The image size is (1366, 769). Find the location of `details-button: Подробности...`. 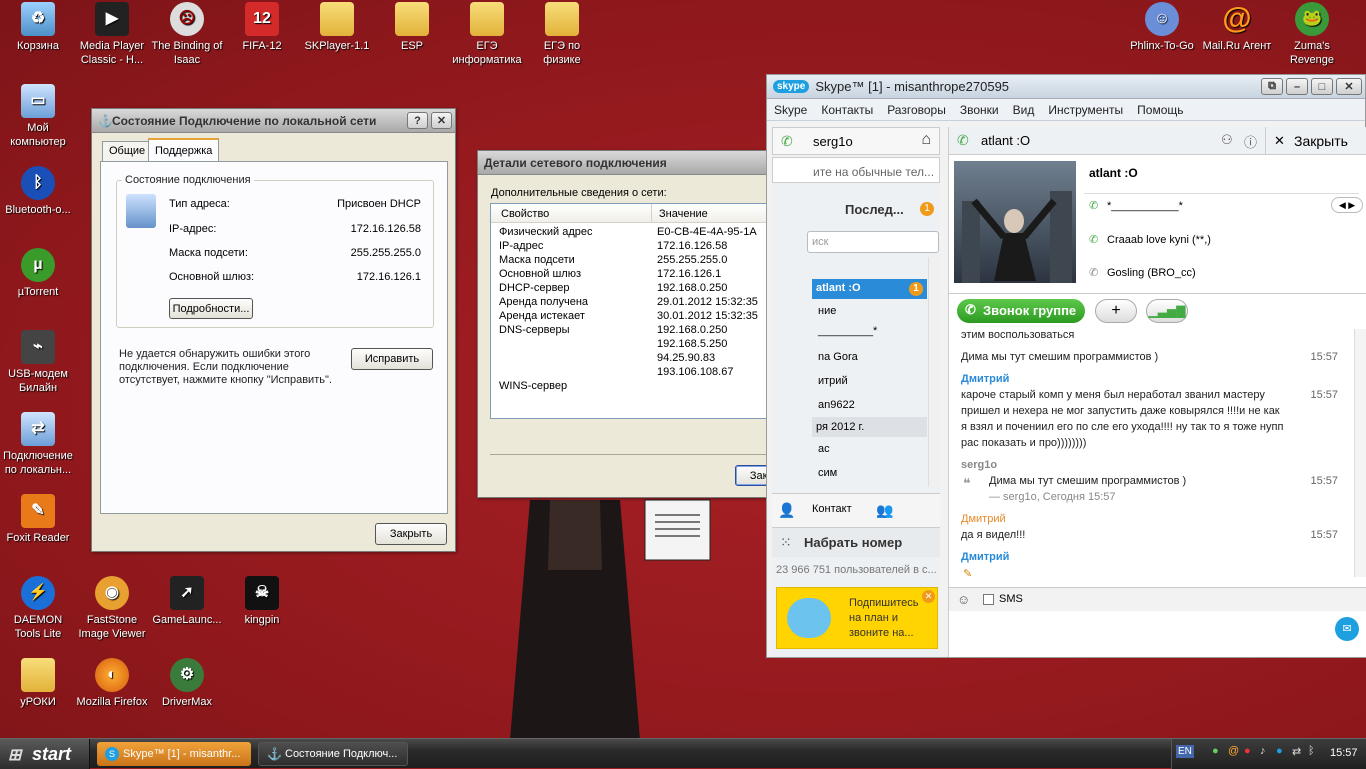

details-button: Подробности... is located at coordinates (211, 308).